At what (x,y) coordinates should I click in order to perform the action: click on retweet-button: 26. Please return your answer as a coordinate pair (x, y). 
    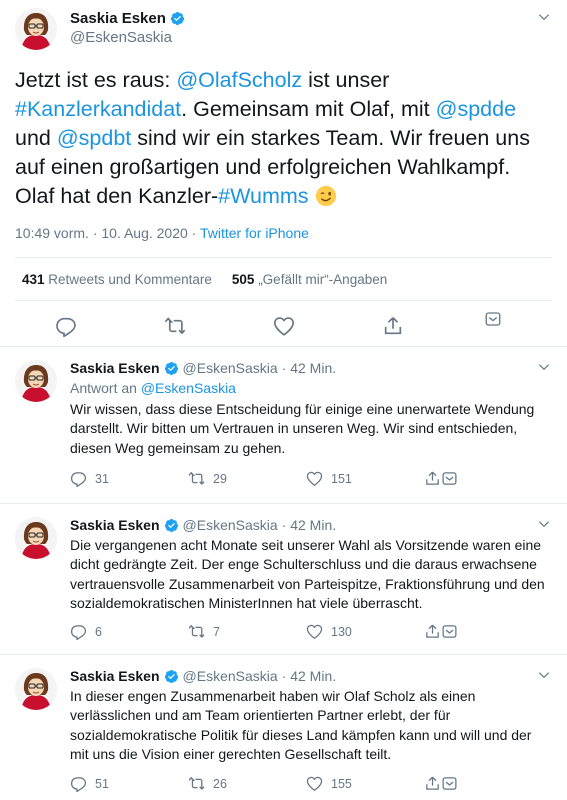
    Looking at the image, I should click on (207, 783).